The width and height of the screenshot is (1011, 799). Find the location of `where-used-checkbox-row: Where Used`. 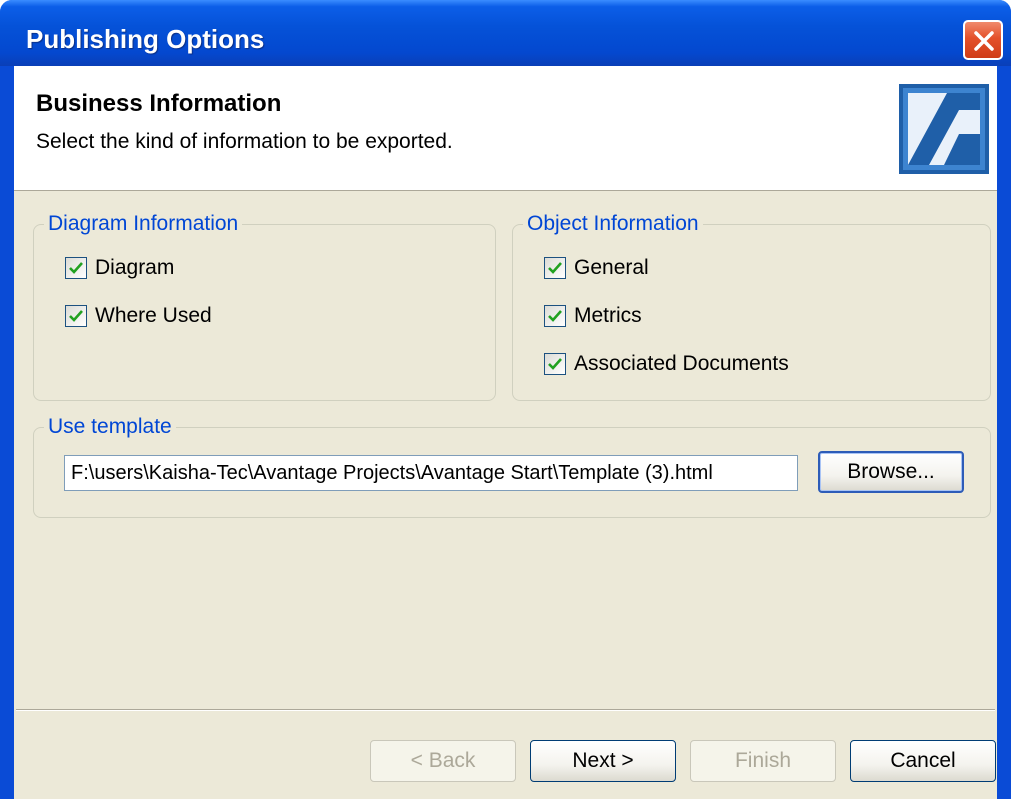

where-used-checkbox-row: Where Used is located at coordinates (138, 316).